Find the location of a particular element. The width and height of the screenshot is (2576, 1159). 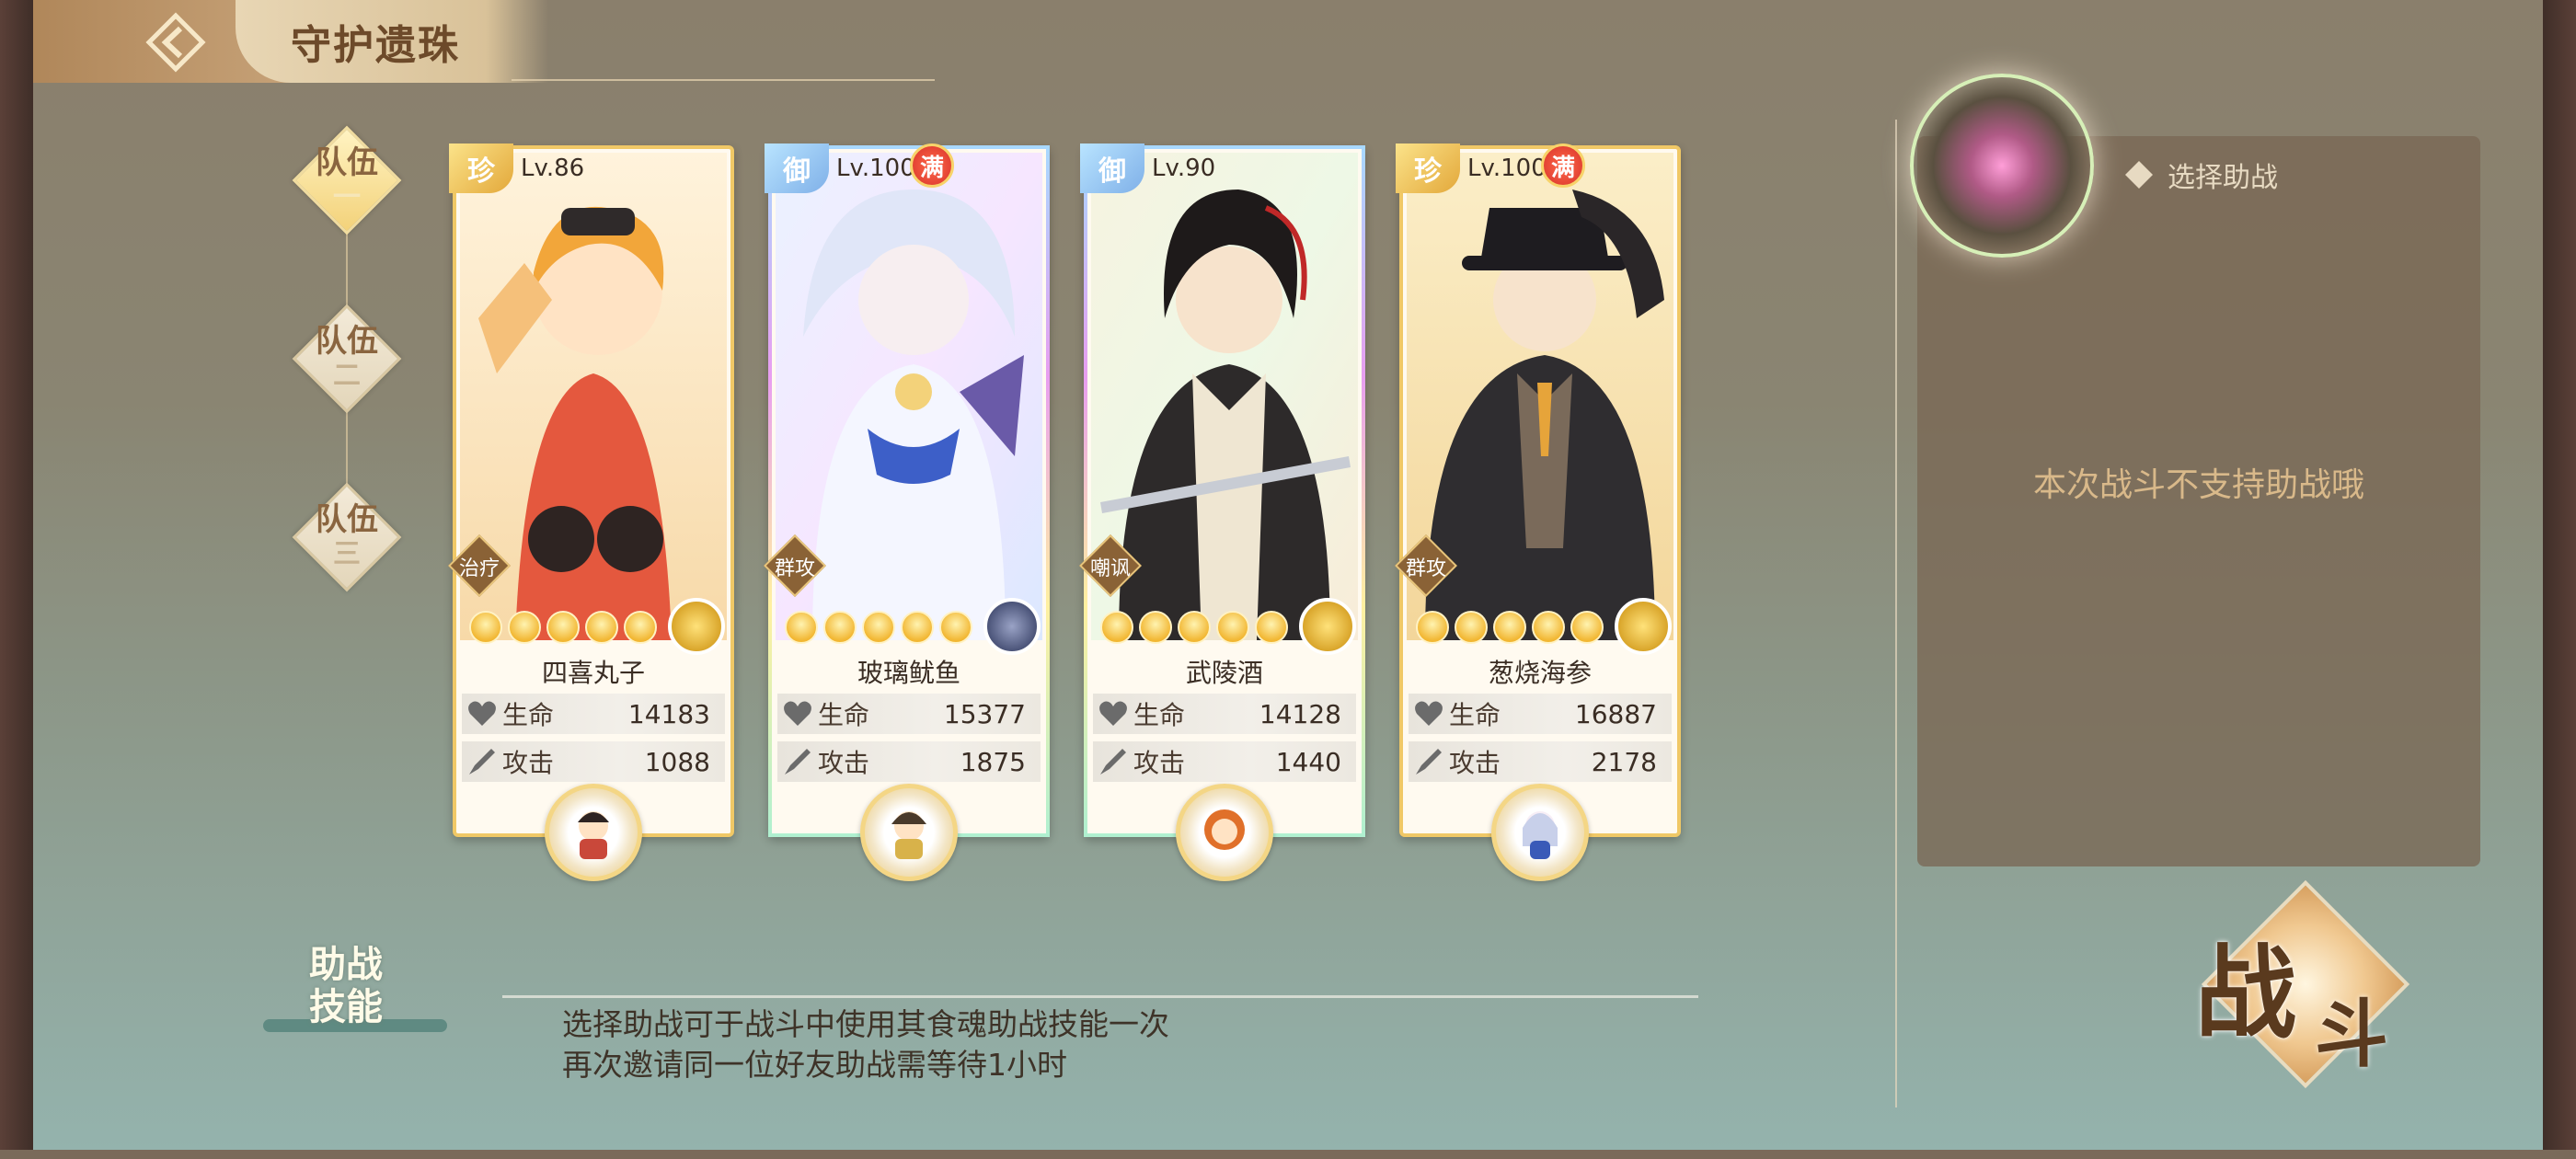

skill-label: 助战 技能 is located at coordinates (346, 985).